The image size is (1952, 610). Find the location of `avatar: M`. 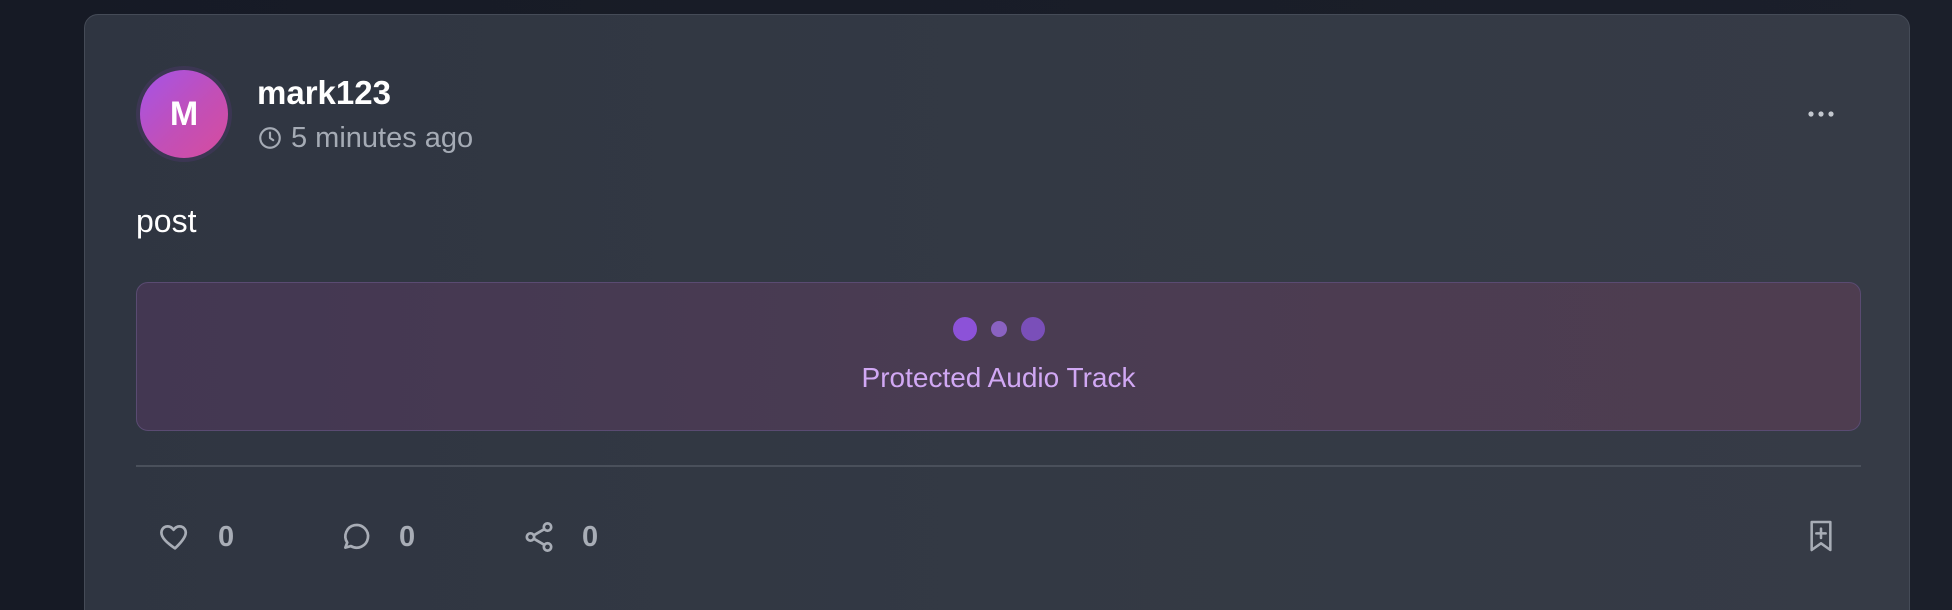

avatar: M is located at coordinates (184, 114).